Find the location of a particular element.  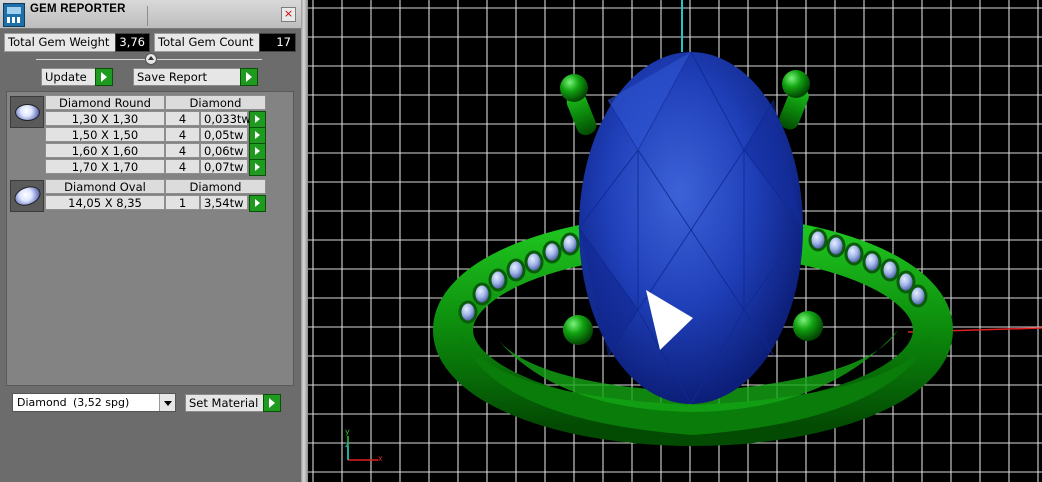

title-bar: GEM REPORTER × is located at coordinates (150, 14).